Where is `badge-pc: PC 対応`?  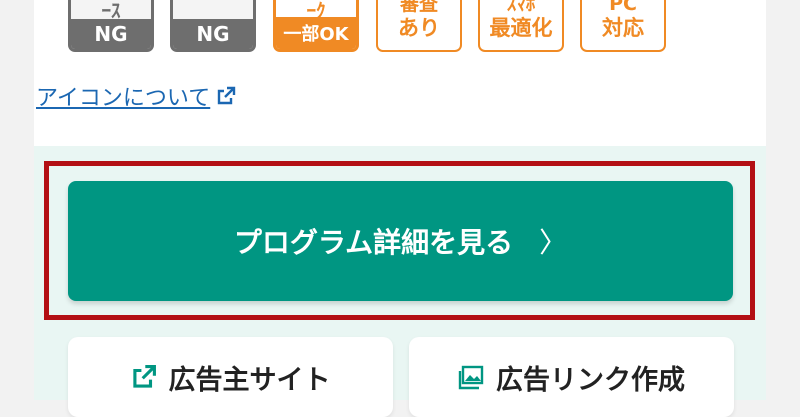
badge-pc: PC 対応 is located at coordinates (623, 26).